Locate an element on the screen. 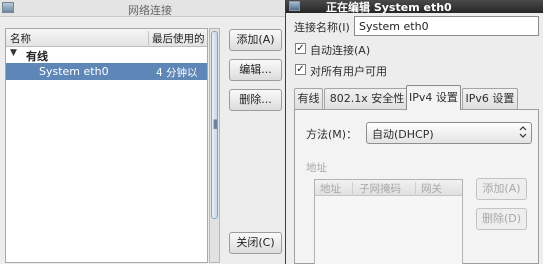  list-scrollbar: ▪ ▪ ▪ is located at coordinates (214, 145).